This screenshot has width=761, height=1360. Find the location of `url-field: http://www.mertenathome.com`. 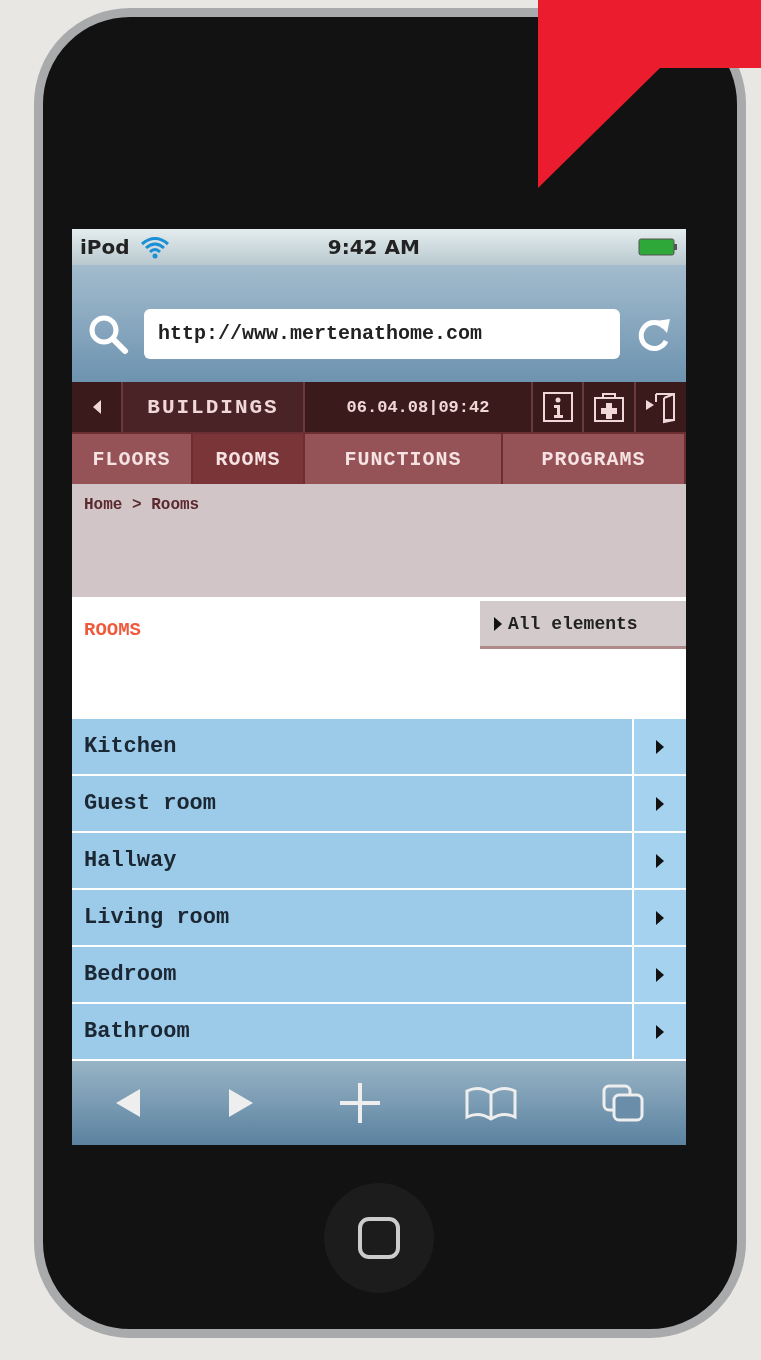

url-field: http://www.mertenathome.com is located at coordinates (382, 333).